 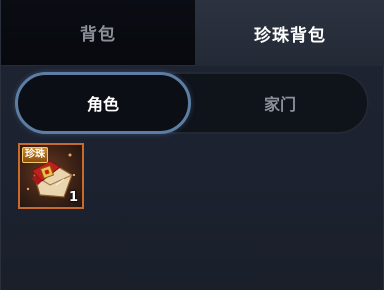 What do you see at coordinates (103, 103) in the screenshot?
I see `subtab-character: 角色` at bounding box center [103, 103].